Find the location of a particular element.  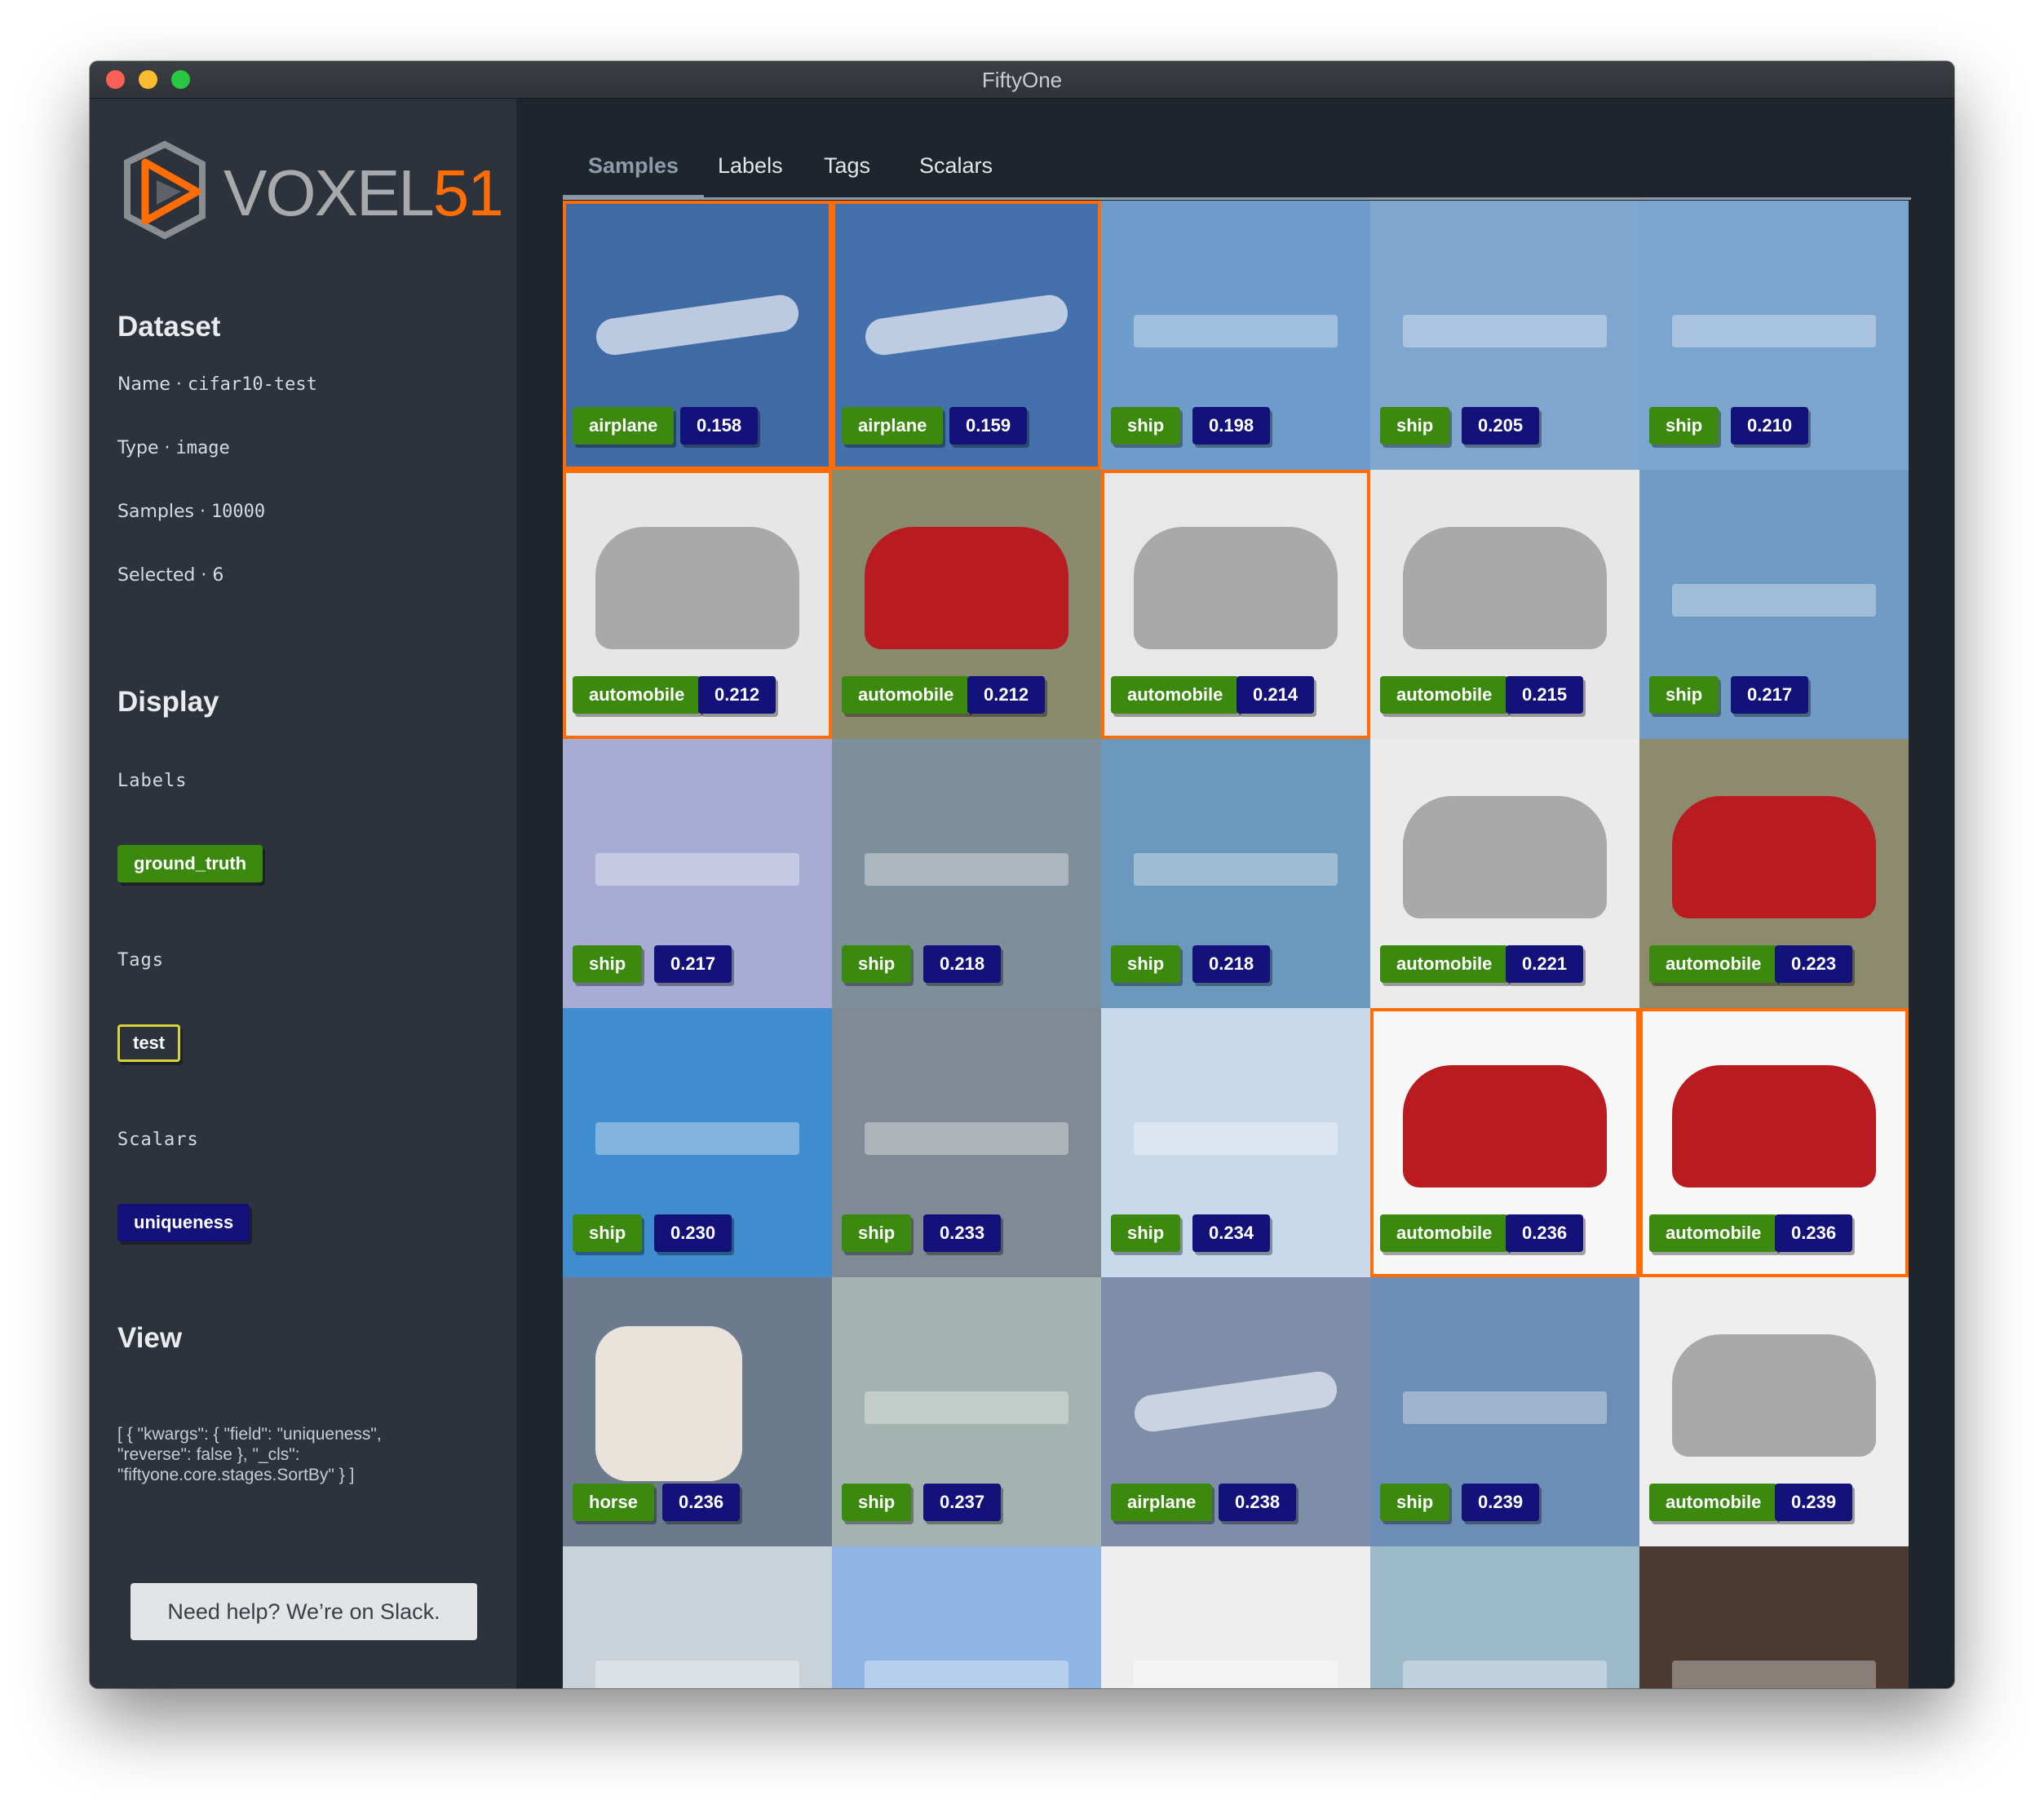

window-title: FiftyOne is located at coordinates (1022, 80).